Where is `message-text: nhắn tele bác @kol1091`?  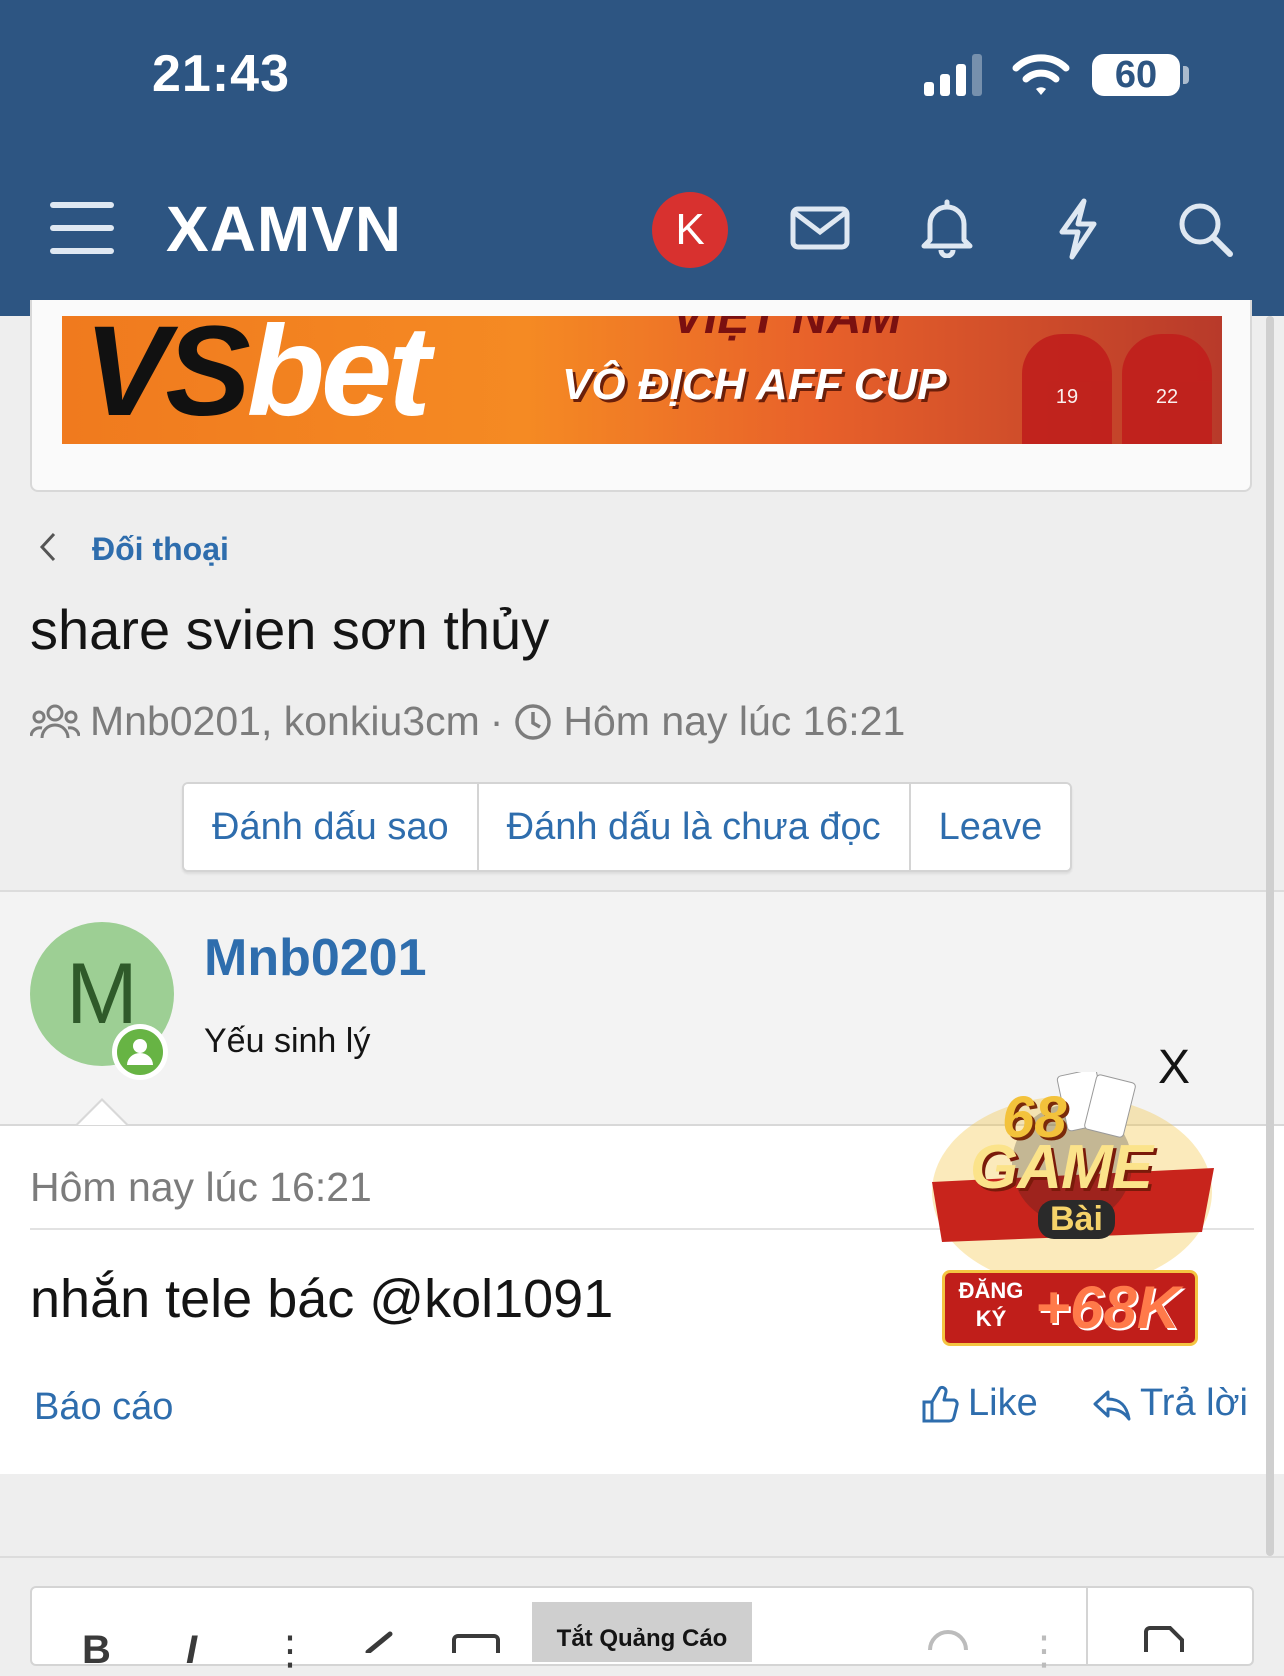
message-text: nhắn tele bác @kol1091 is located at coordinates (322, 1299).